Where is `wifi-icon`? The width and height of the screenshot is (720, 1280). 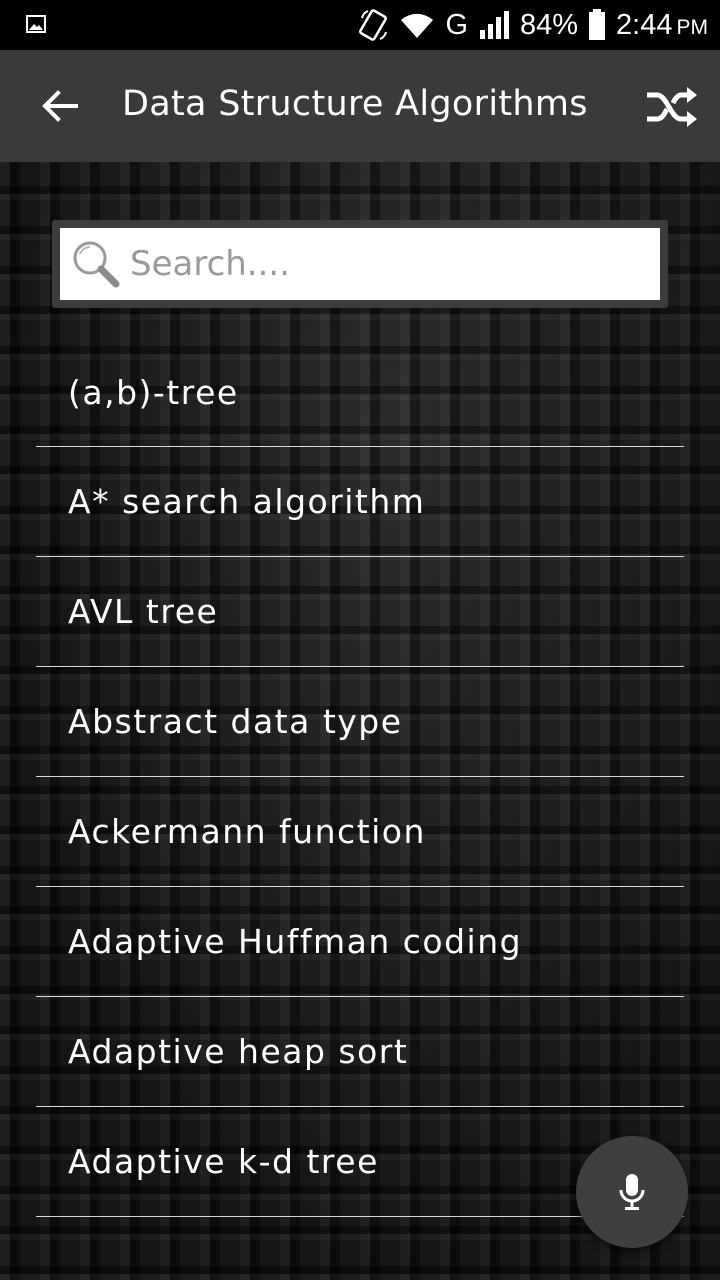
wifi-icon is located at coordinates (417, 25).